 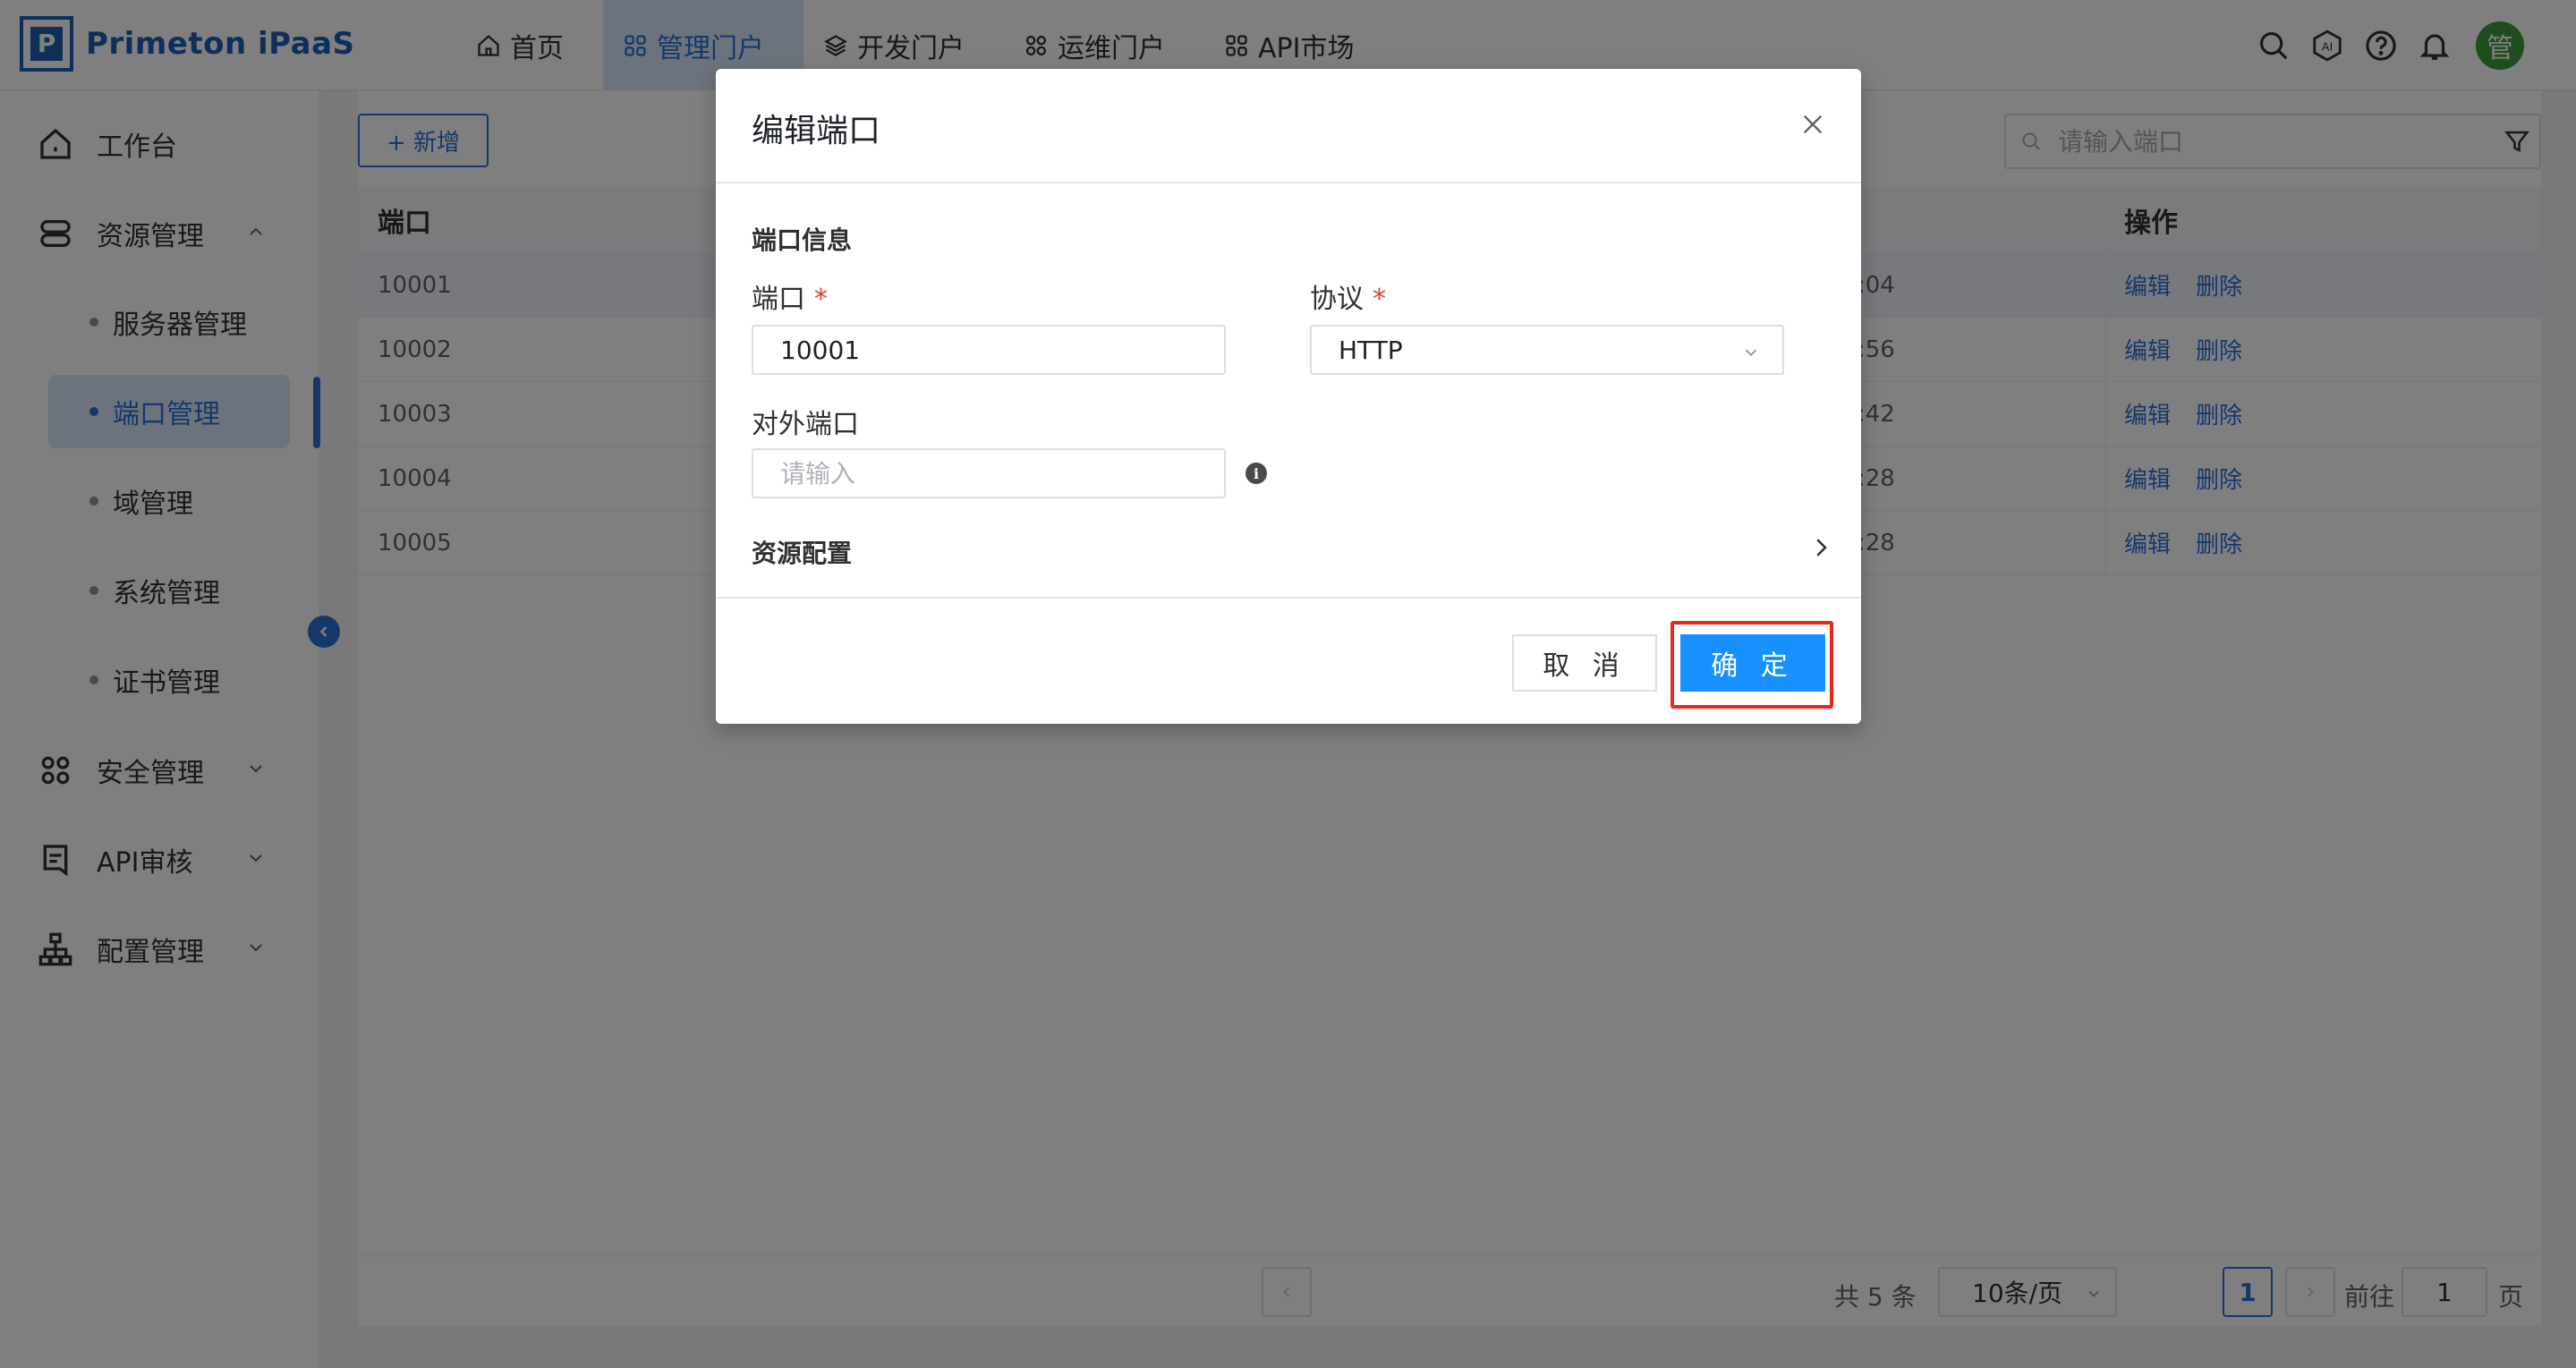 I want to click on close-button, so click(x=1812, y=124).